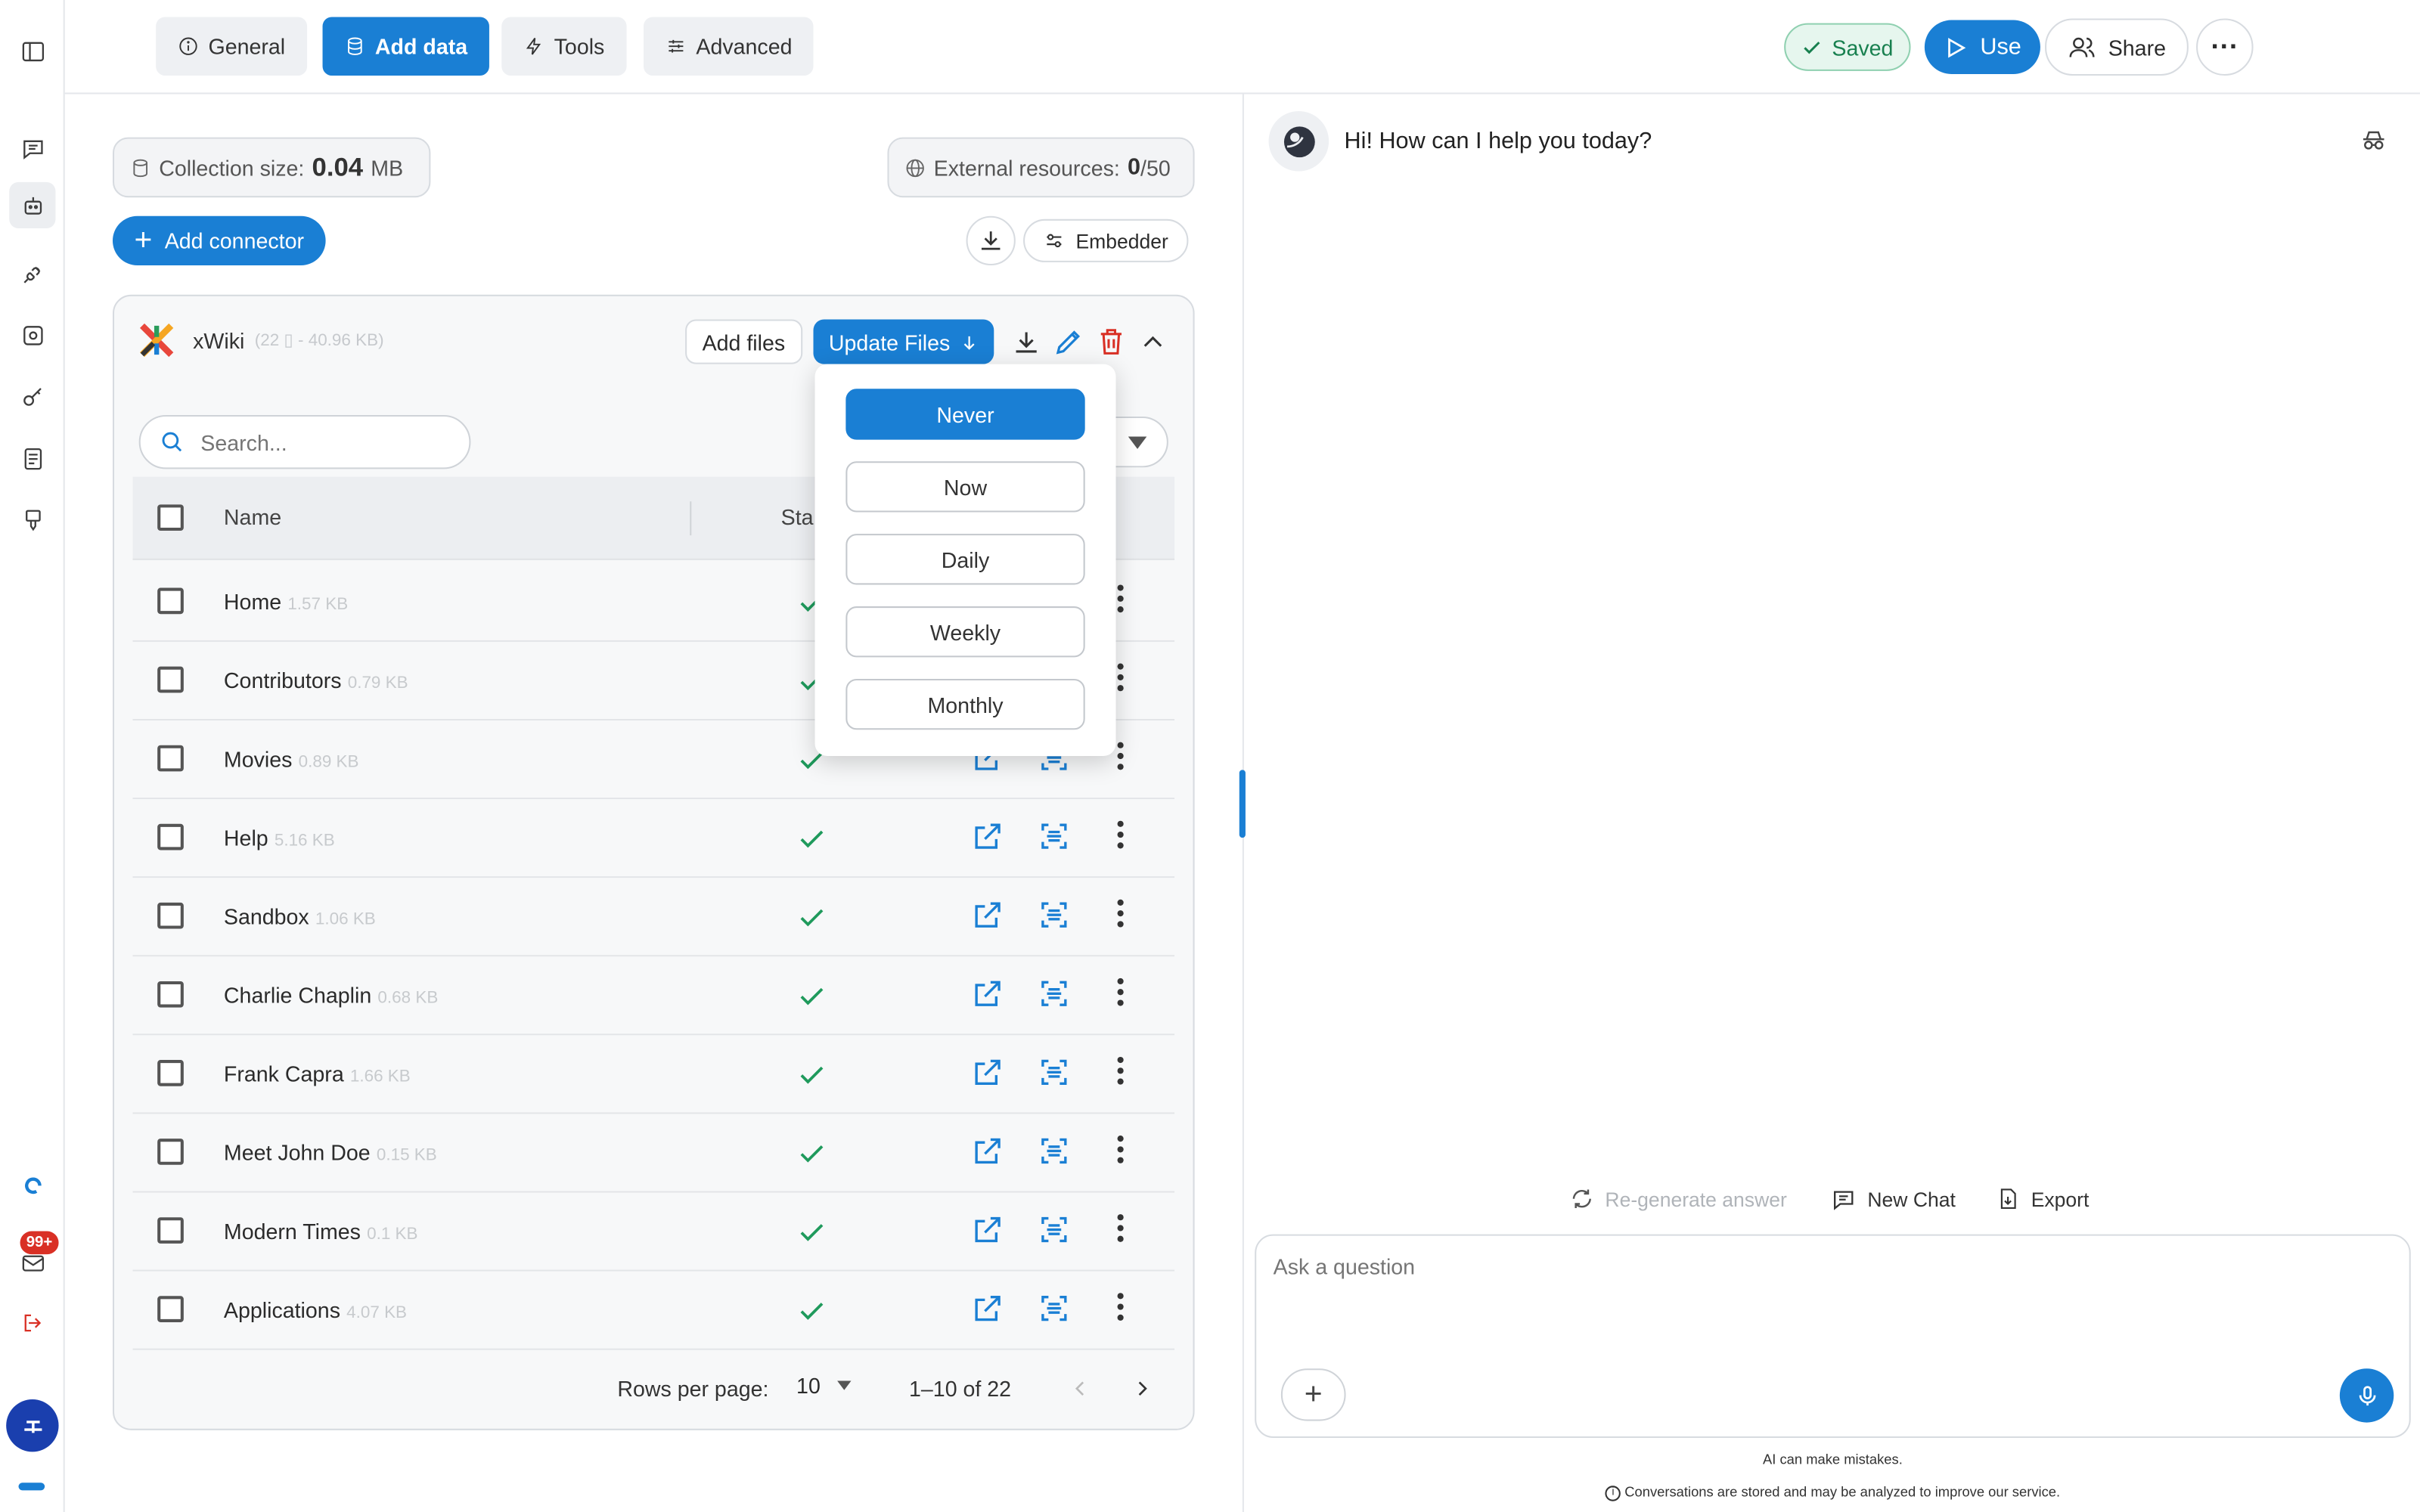 Image resolution: width=2420 pixels, height=1512 pixels. Describe the element at coordinates (32, 459) in the screenshot. I see `document-icon` at that location.